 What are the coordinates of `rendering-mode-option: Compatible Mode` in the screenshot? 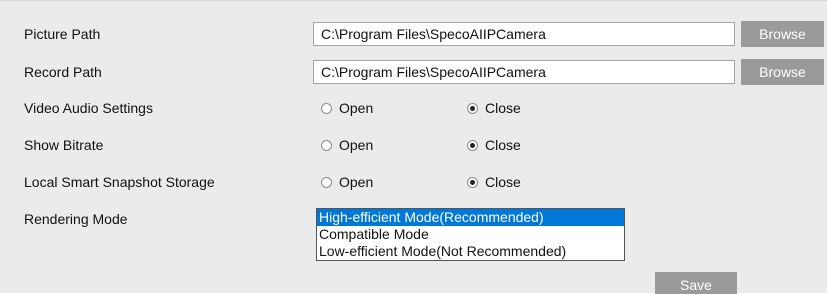 It's located at (470, 234).